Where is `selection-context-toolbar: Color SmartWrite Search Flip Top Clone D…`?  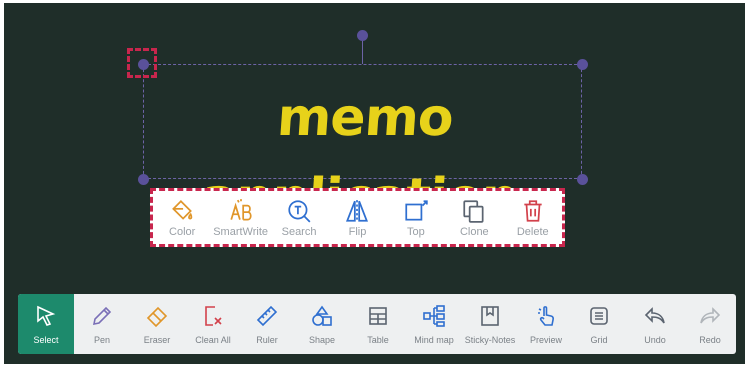
selection-context-toolbar: Color SmartWrite Search Flip Top Clone D… is located at coordinates (357, 217).